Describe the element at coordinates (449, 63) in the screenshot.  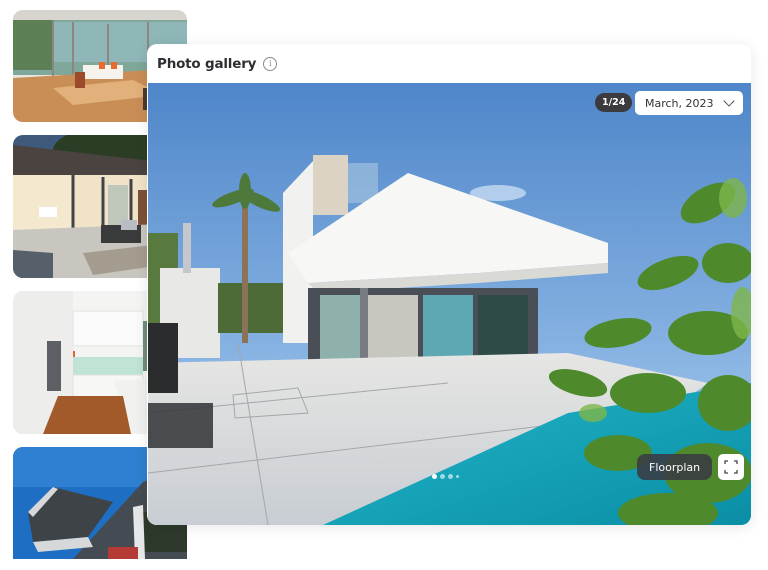
I see `gallery-header: Photo gallery i` at that location.